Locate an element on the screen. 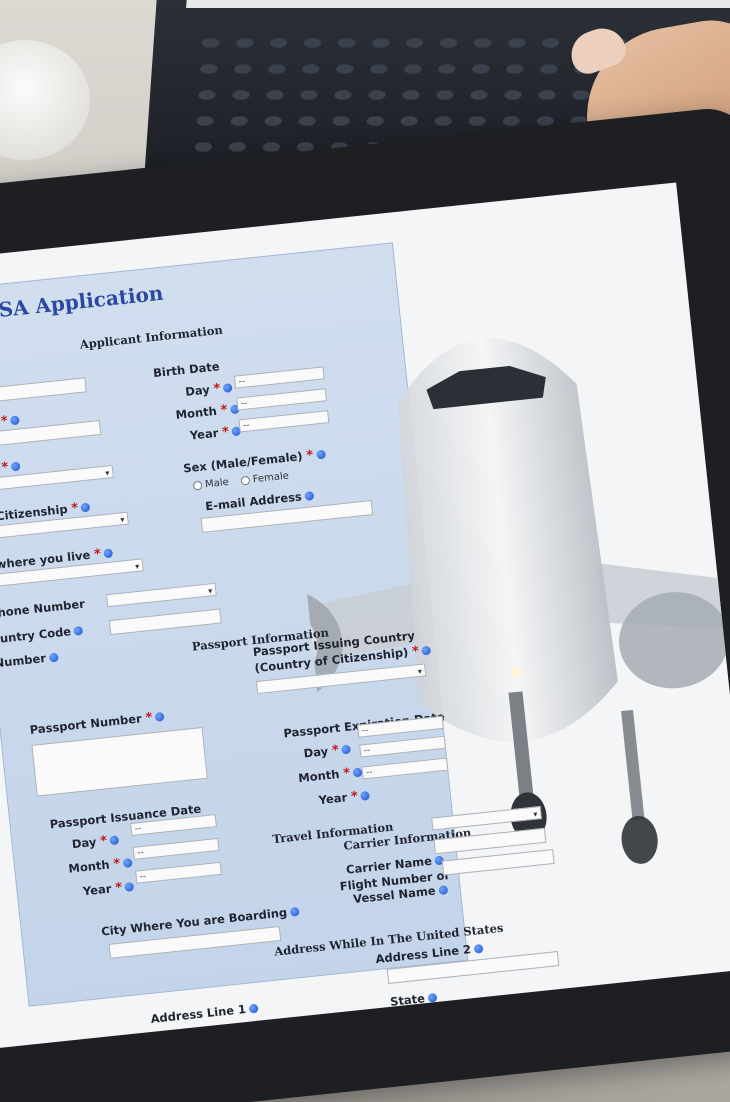  address-line-1-label: Address Line 1 is located at coordinates (204, 1013).